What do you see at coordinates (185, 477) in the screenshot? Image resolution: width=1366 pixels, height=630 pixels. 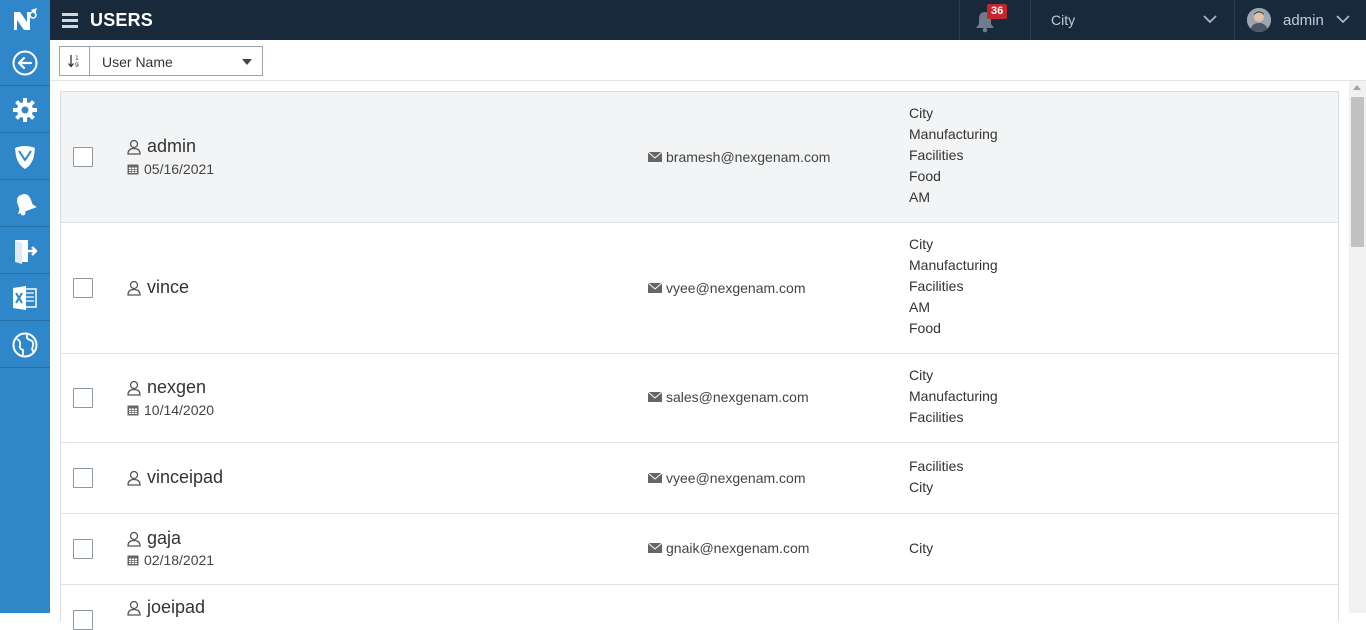 I see `user-name-text: vinceipad` at bounding box center [185, 477].